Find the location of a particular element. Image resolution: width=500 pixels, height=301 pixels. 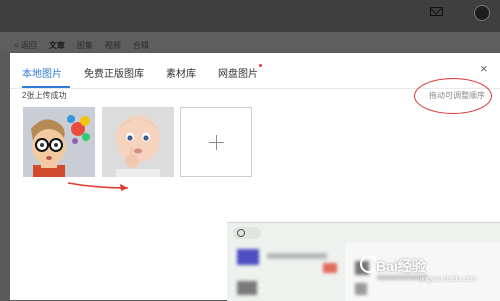

close-button: × is located at coordinates (484, 68).